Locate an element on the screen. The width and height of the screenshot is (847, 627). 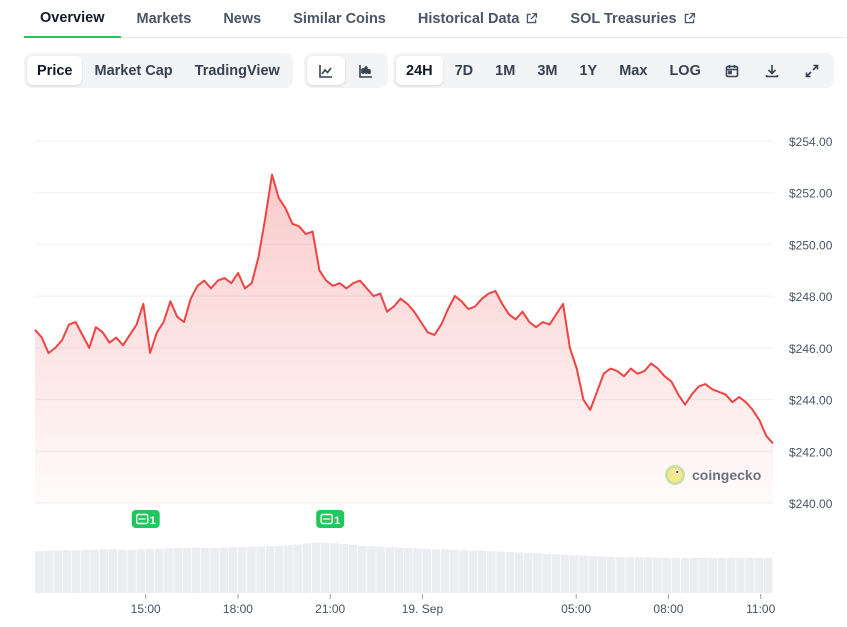
external-link-icon is located at coordinates (689, 18).